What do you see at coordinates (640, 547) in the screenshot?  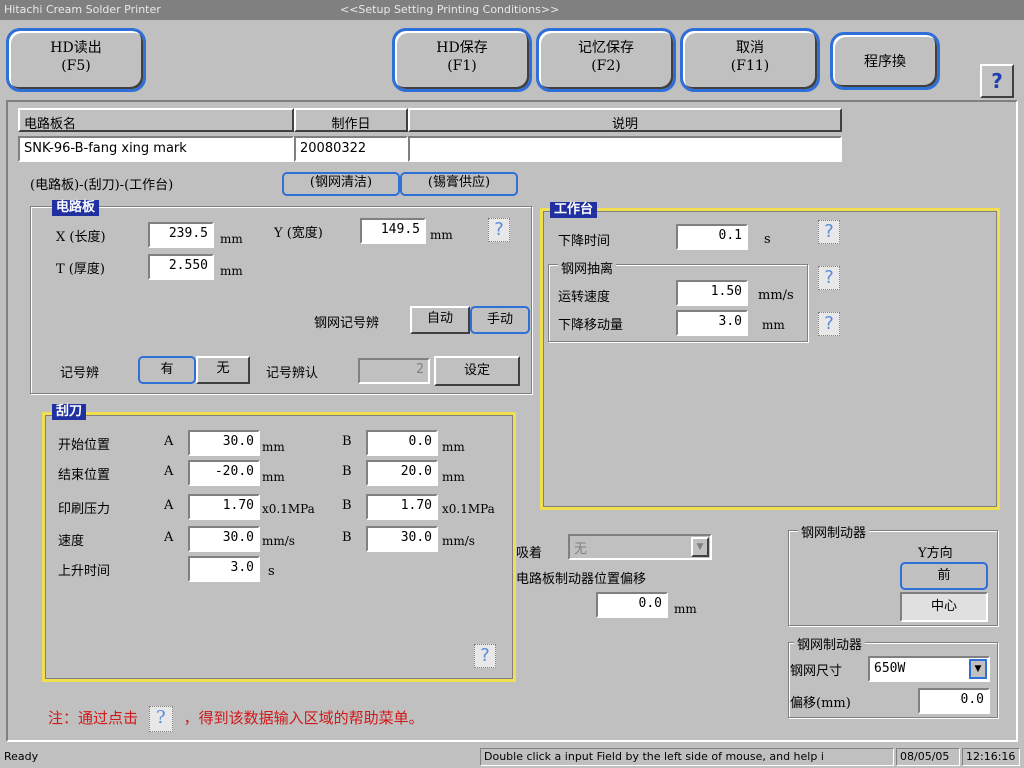 I see `suction-select: 无 ▼` at bounding box center [640, 547].